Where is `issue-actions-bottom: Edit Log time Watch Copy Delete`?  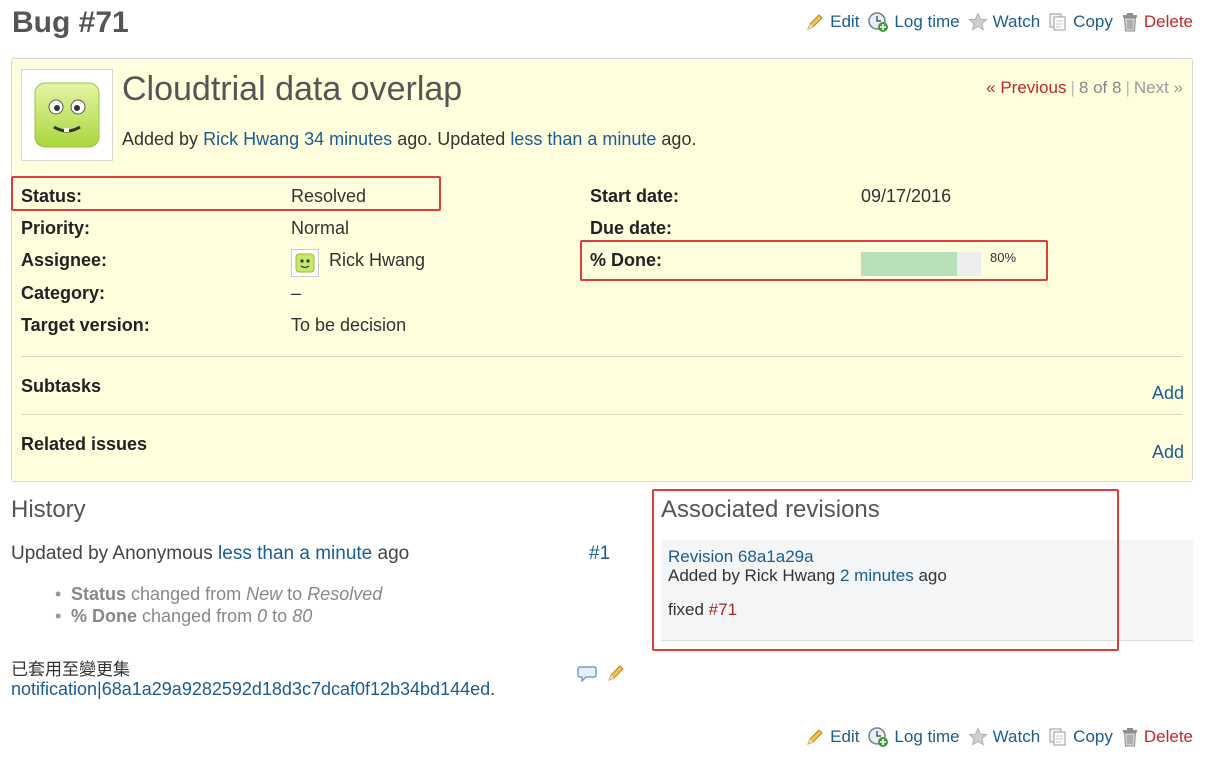 issue-actions-bottom: Edit Log time Watch Copy Delete is located at coordinates (999, 737).